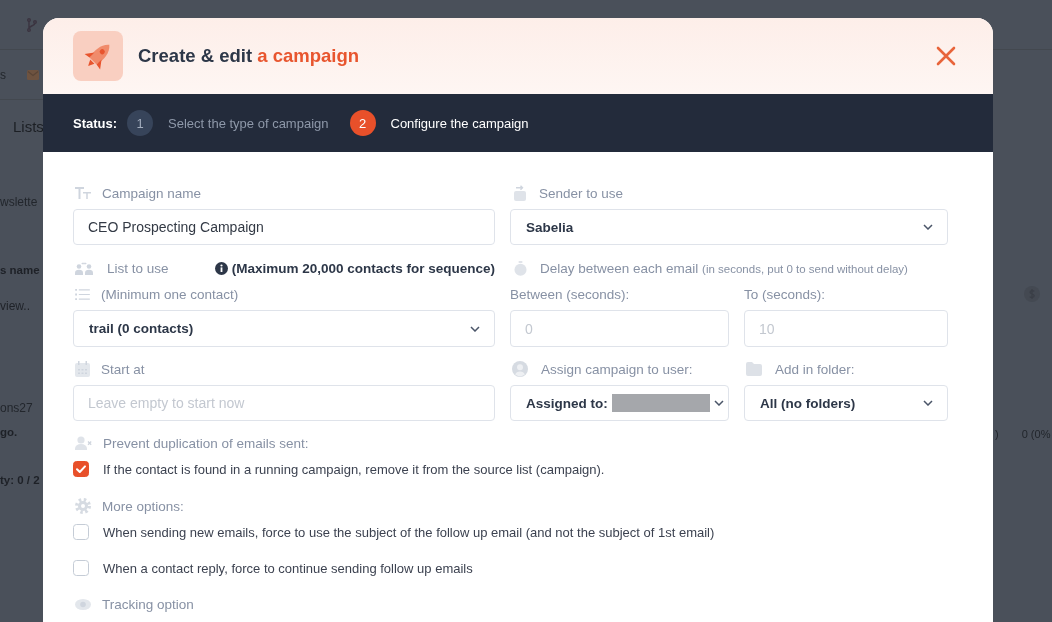  What do you see at coordinates (82, 369) in the screenshot?
I see `calendar-icon` at bounding box center [82, 369].